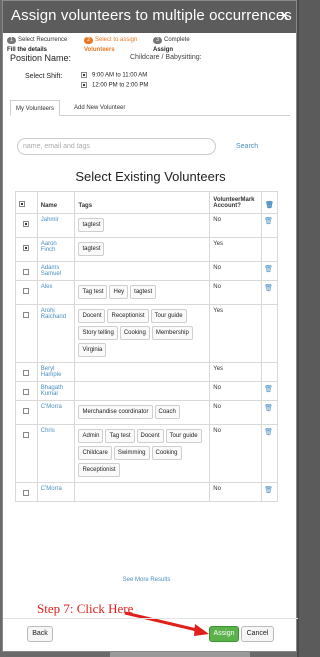 The height and width of the screenshot is (657, 320). What do you see at coordinates (166, 623) in the screenshot?
I see `annotation-arrow-icon` at bounding box center [166, 623].